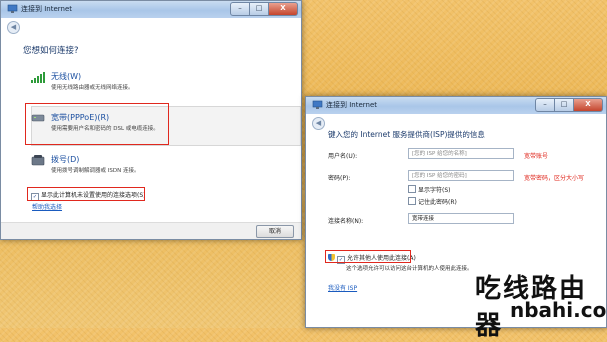 This screenshot has height=342, width=607. Describe the element at coordinates (275, 231) in the screenshot. I see `cancel-button: 取消` at that location.